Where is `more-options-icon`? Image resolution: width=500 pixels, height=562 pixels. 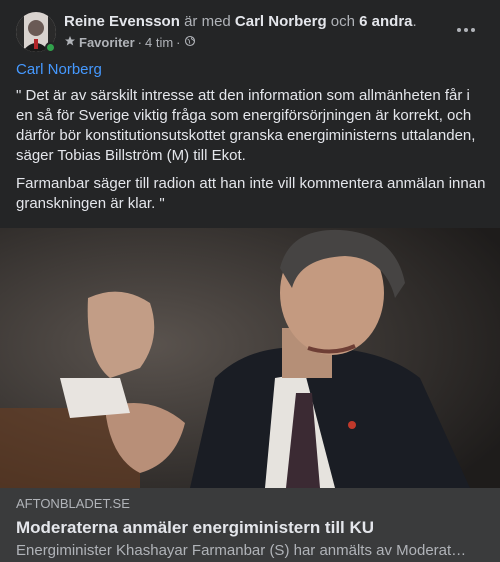 more-options-icon is located at coordinates (466, 30).